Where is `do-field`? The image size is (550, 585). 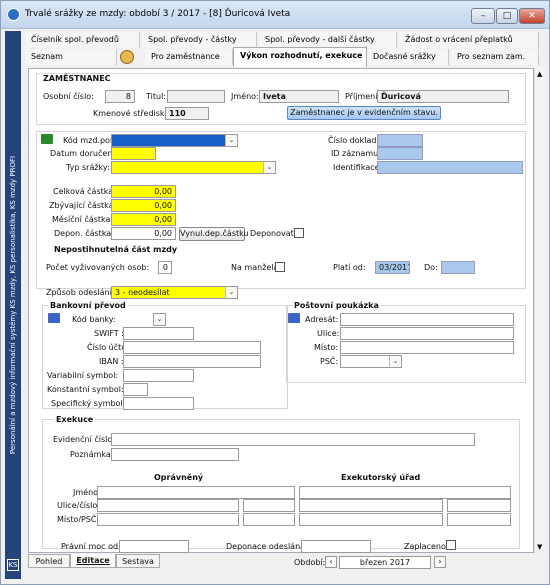
do-field is located at coordinates (458, 267).